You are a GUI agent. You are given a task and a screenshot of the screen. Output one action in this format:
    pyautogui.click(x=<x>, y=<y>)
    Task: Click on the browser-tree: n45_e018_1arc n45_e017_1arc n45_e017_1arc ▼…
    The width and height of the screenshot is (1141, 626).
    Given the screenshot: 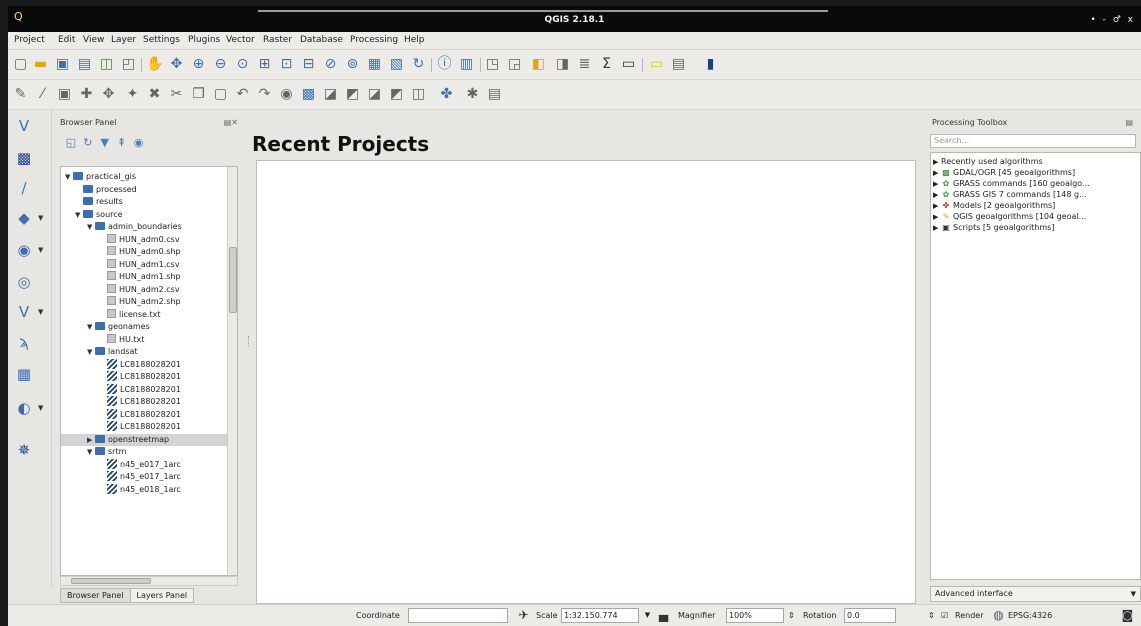 What is the action you would take?
    pyautogui.click(x=149, y=371)
    